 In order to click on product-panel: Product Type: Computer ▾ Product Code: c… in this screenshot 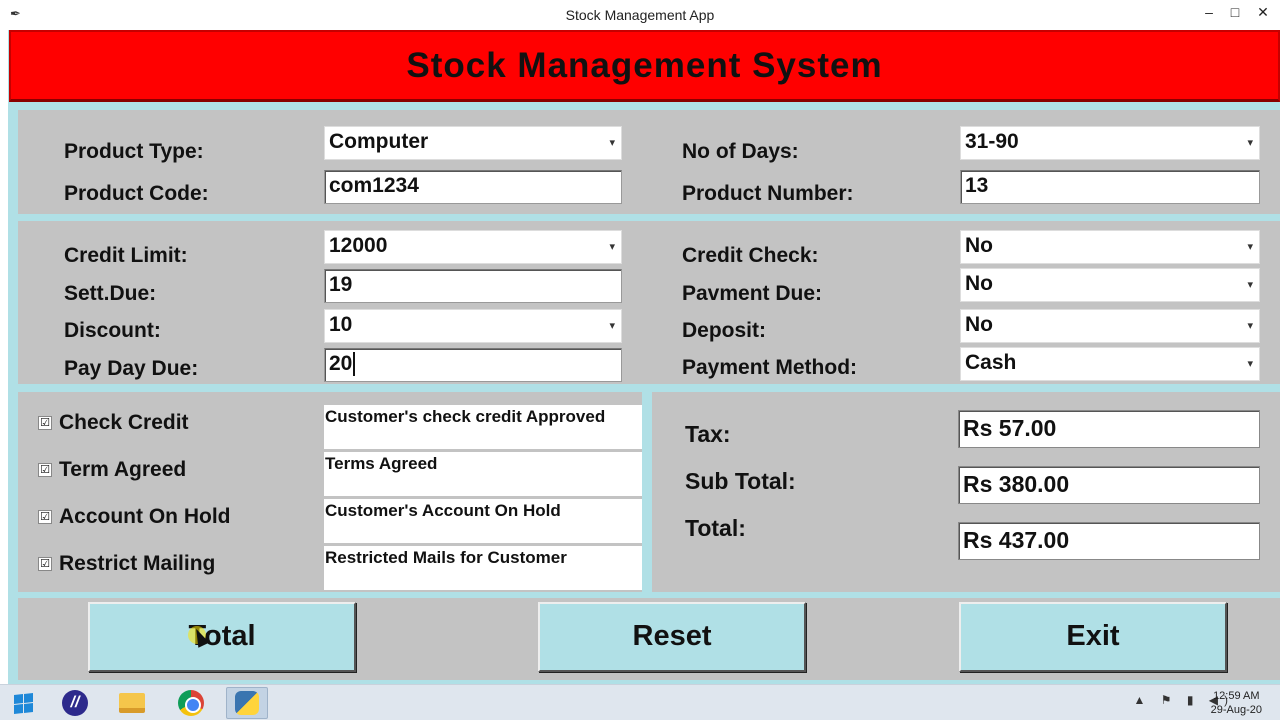, I will do `click(649, 162)`.